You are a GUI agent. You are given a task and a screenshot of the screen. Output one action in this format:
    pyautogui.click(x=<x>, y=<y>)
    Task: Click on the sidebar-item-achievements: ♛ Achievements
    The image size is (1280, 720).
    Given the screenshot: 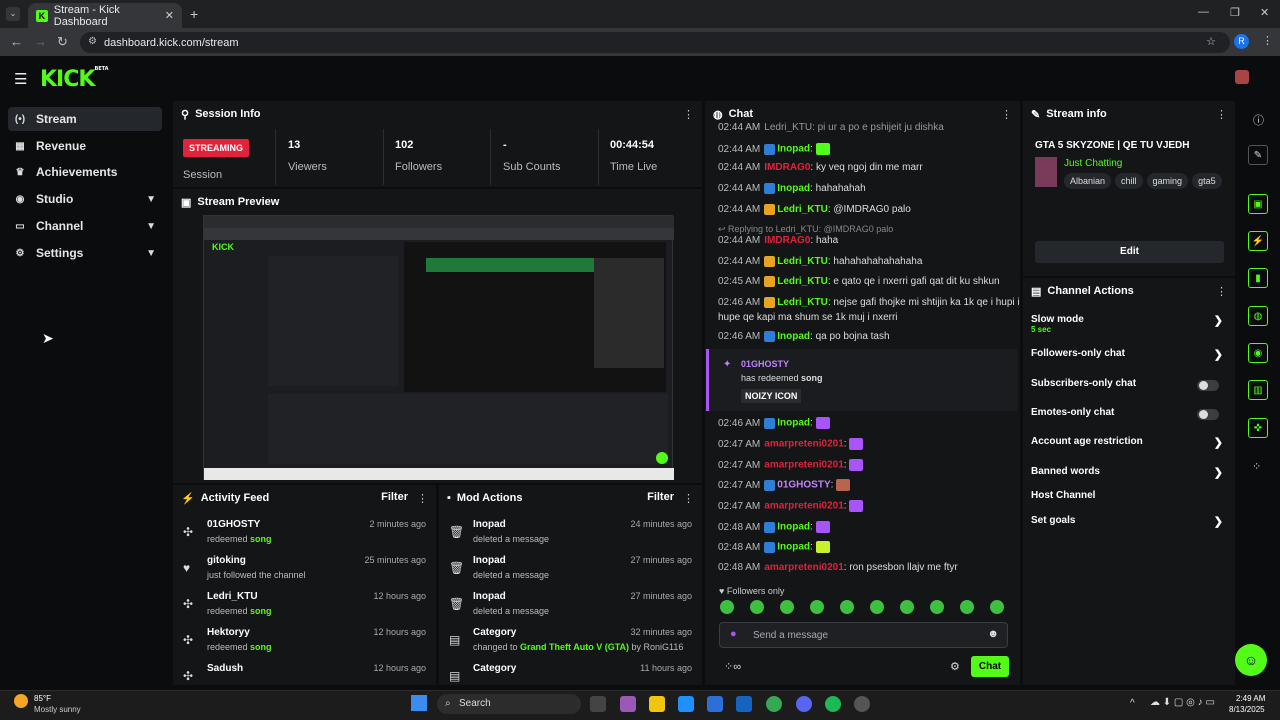 What is the action you would take?
    pyautogui.click(x=85, y=172)
    